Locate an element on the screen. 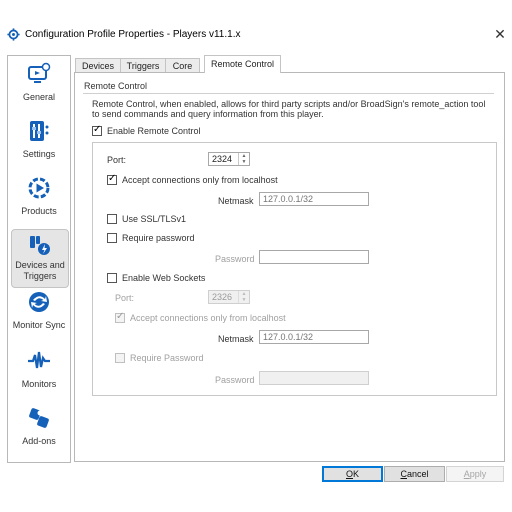 This screenshot has height=512, width=512. ok-access-key: O is located at coordinates (349, 474).